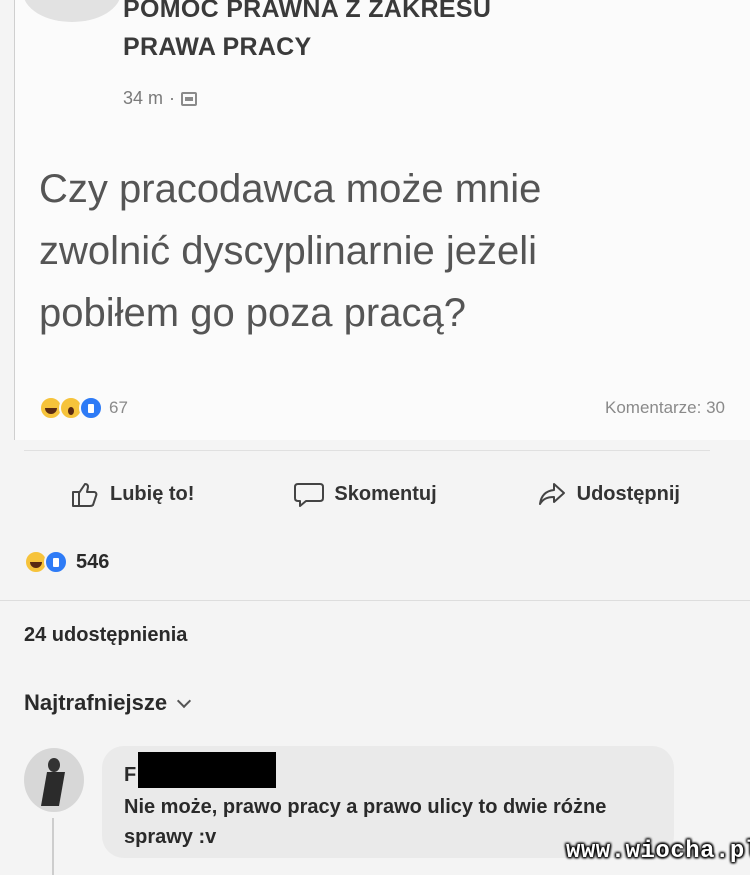 The image size is (750, 875). I want to click on post-meta: 34 m ·, so click(160, 98).